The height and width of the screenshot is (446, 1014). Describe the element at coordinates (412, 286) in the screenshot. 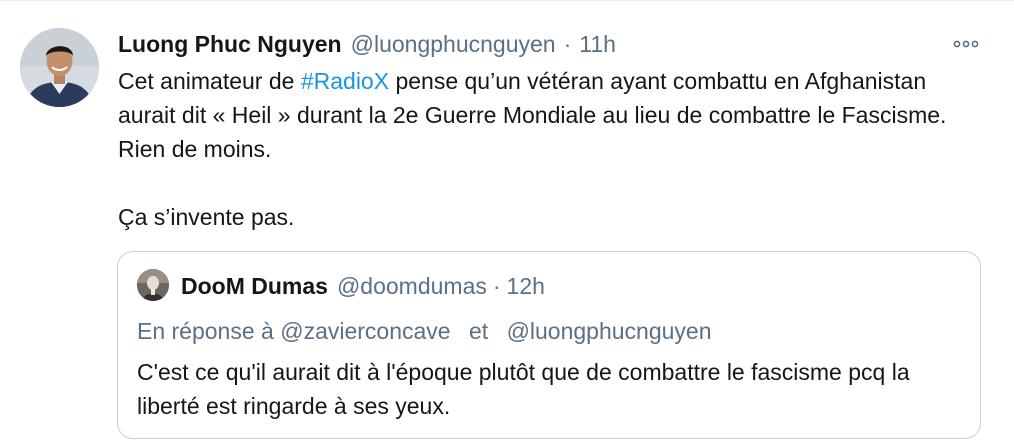

I see `quoted-author-handle: @doomdumas` at that location.